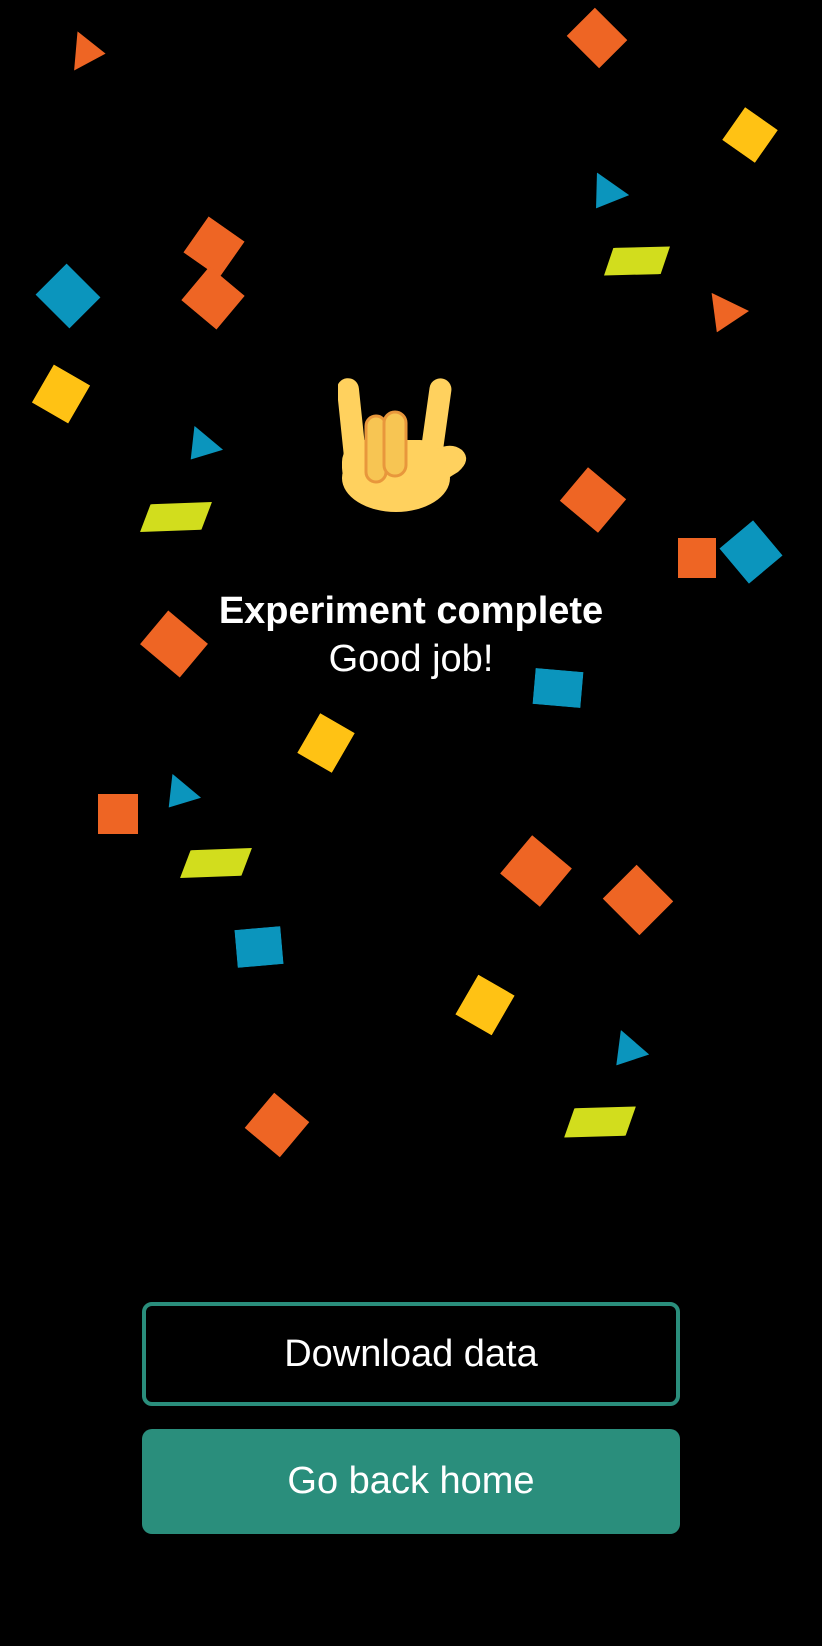 The height and width of the screenshot is (1646, 822). What do you see at coordinates (411, 611) in the screenshot?
I see `page-title: Experiment complete` at bounding box center [411, 611].